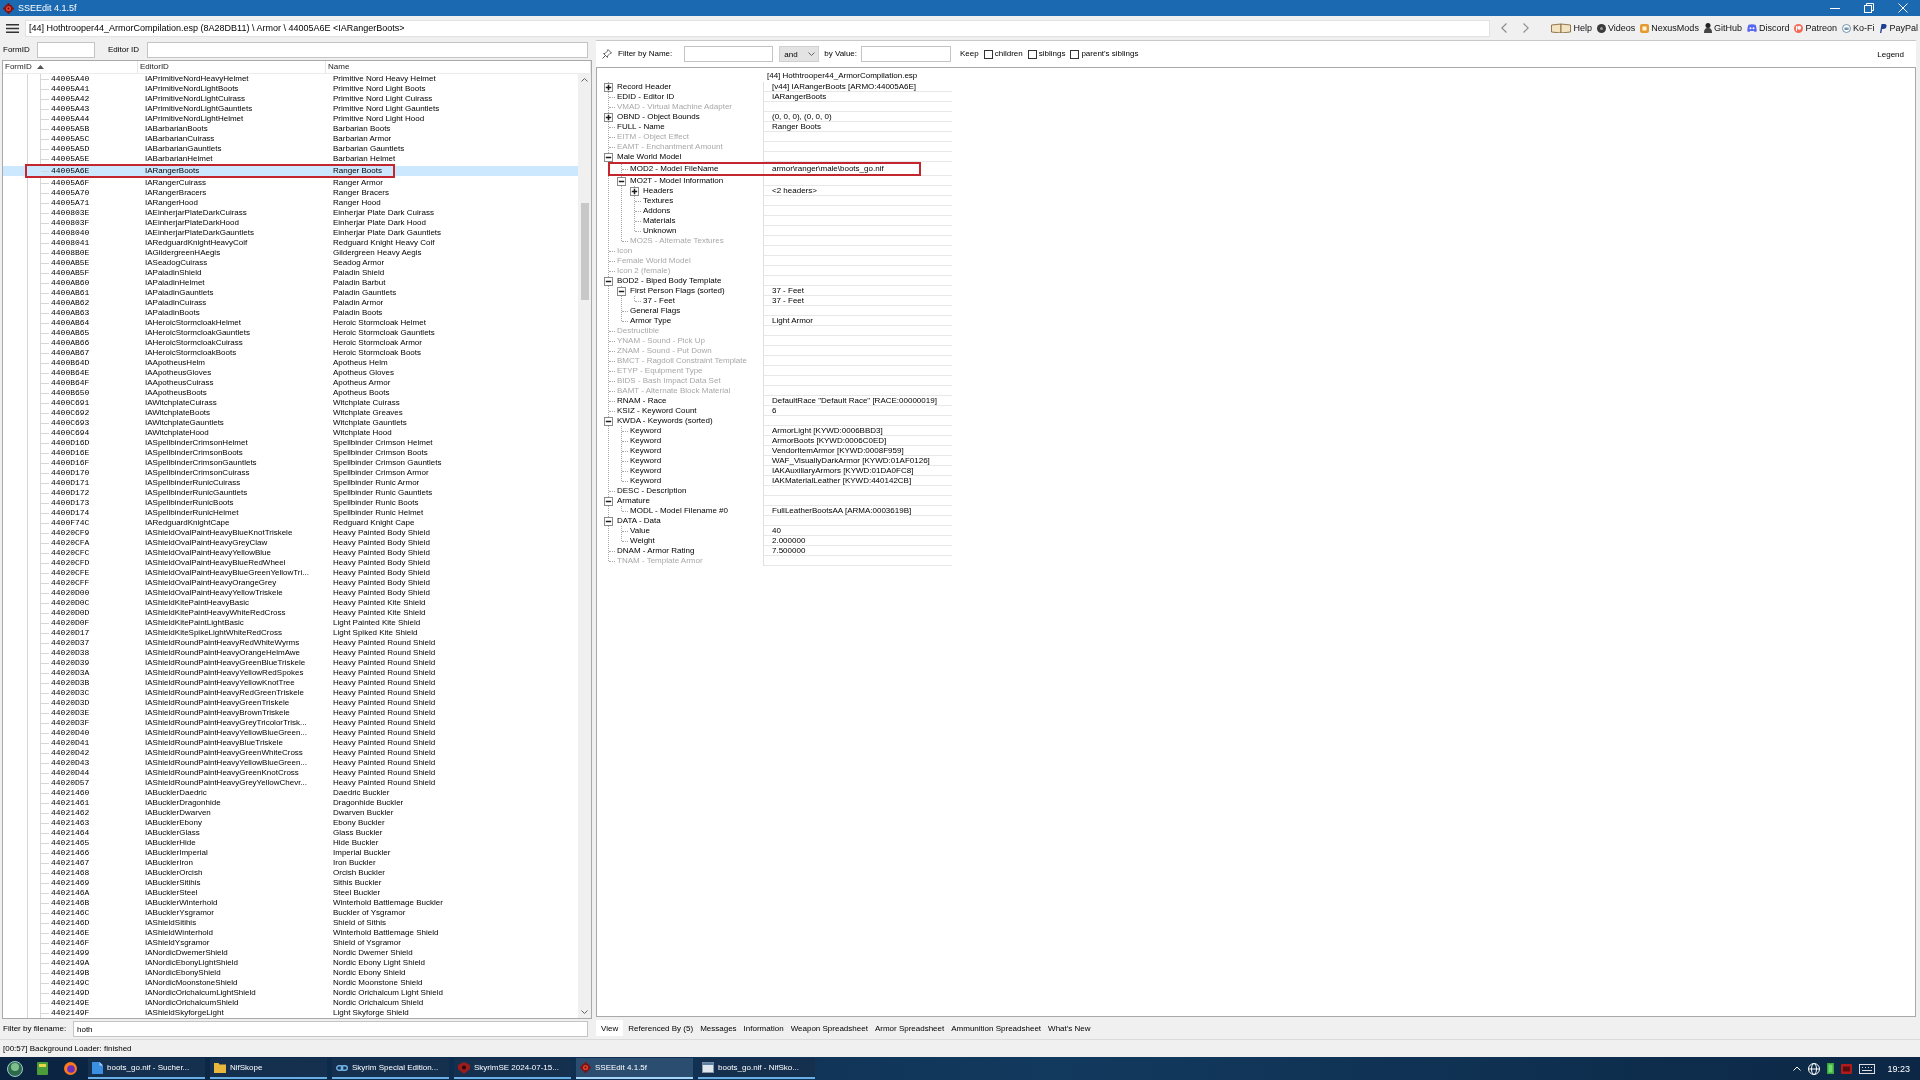 The height and width of the screenshot is (1080, 1920). What do you see at coordinates (290, 963) in the screenshot?
I see `record-row: 4402149A IANordicEbonyLightShield Nordic Ebony Light Shield` at bounding box center [290, 963].